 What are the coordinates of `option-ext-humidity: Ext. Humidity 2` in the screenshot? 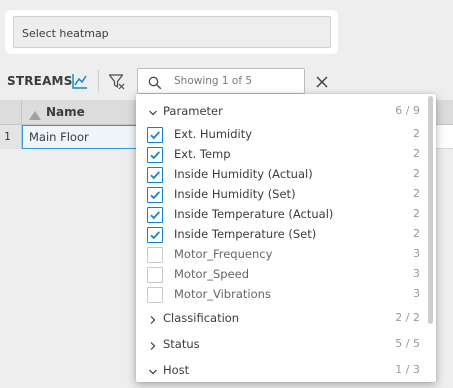 It's located at (282, 136).